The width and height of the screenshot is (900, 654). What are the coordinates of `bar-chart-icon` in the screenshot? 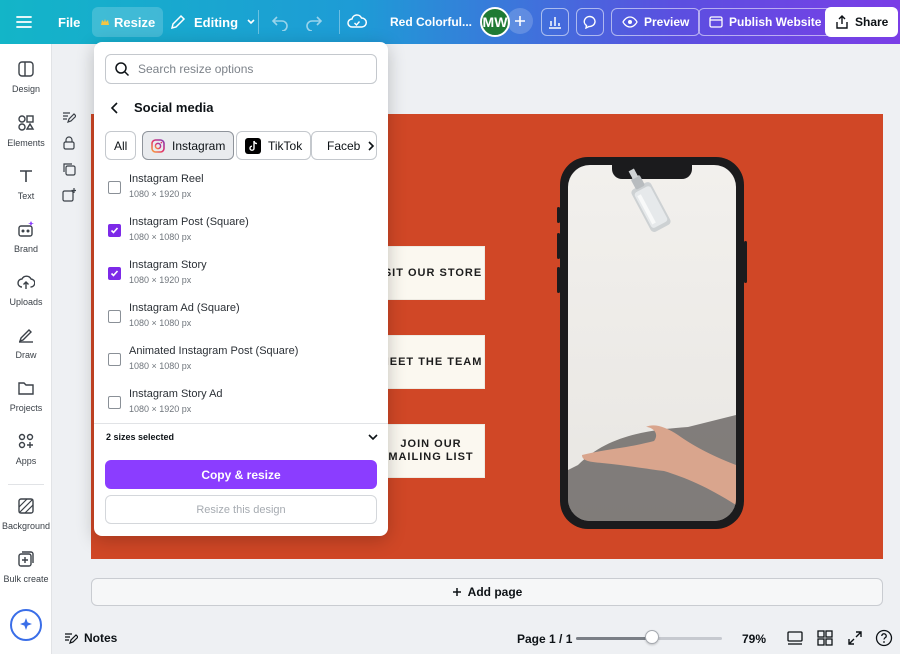 It's located at (555, 23).